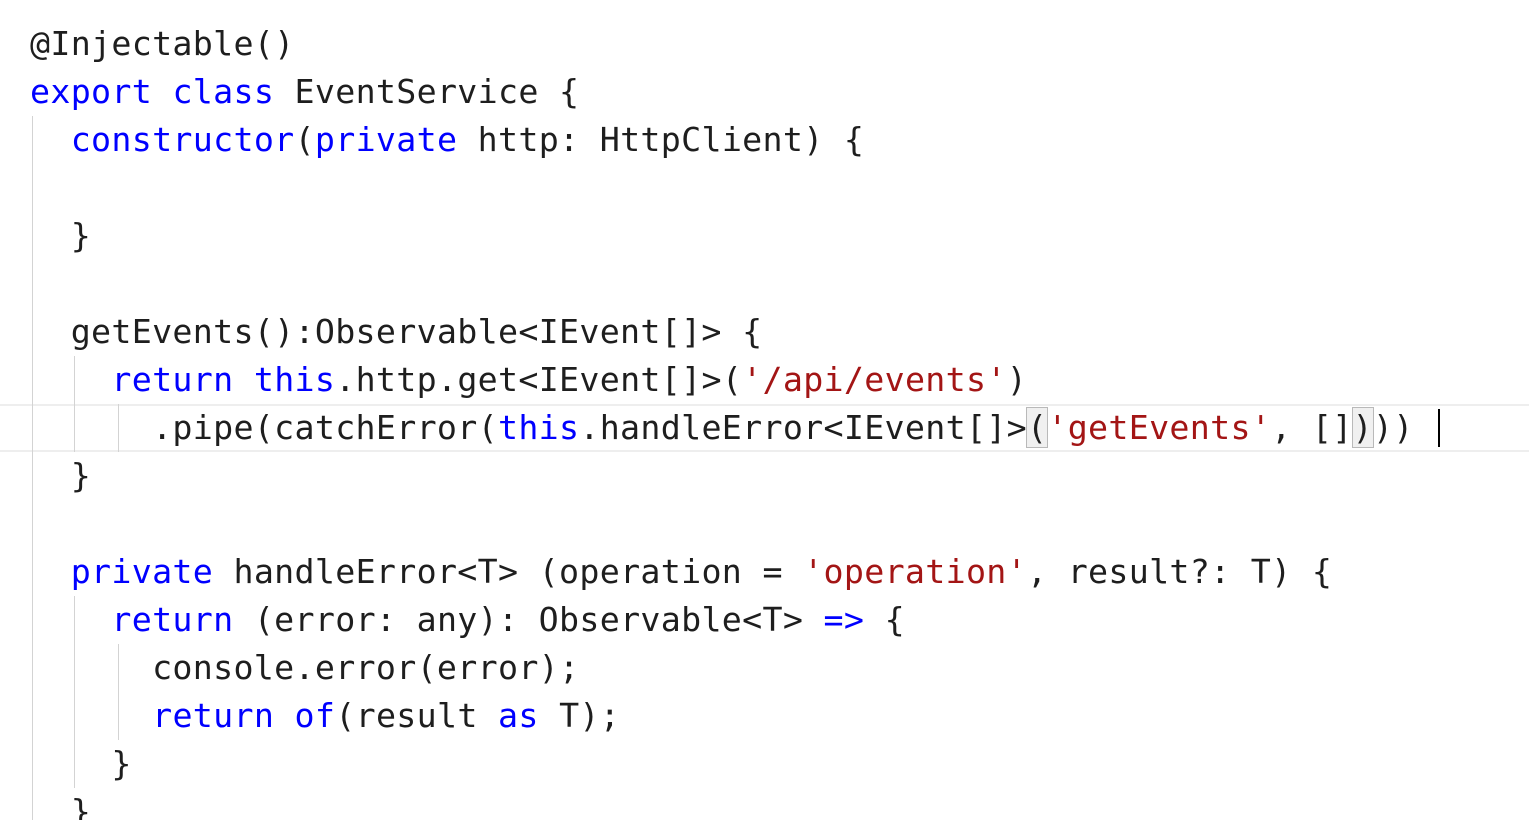  What do you see at coordinates (264, 427) in the screenshot?
I see `code-text: .pipe(catchError(` at bounding box center [264, 427].